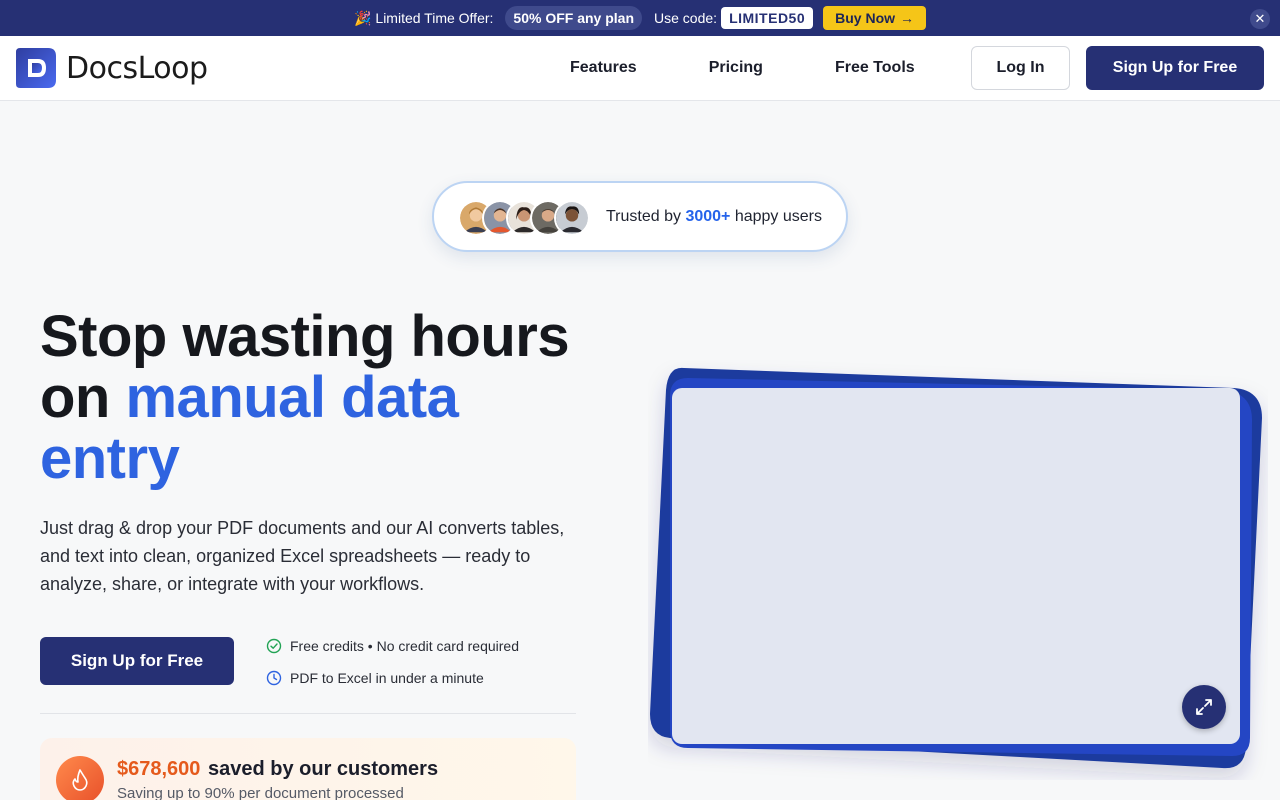 The image size is (1280, 800). Describe the element at coordinates (274, 678) in the screenshot. I see `clock-icon` at that location.